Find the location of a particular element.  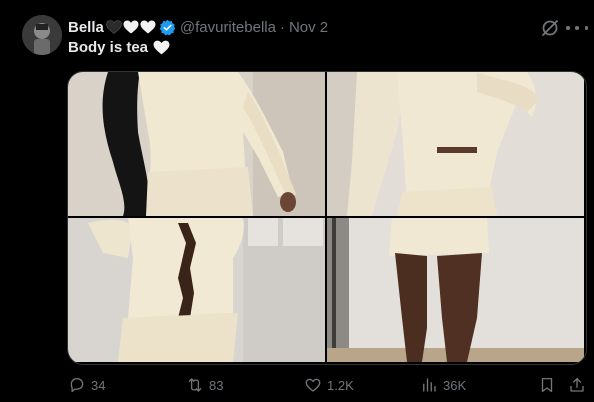

like-button: 1.2K is located at coordinates (329, 385).